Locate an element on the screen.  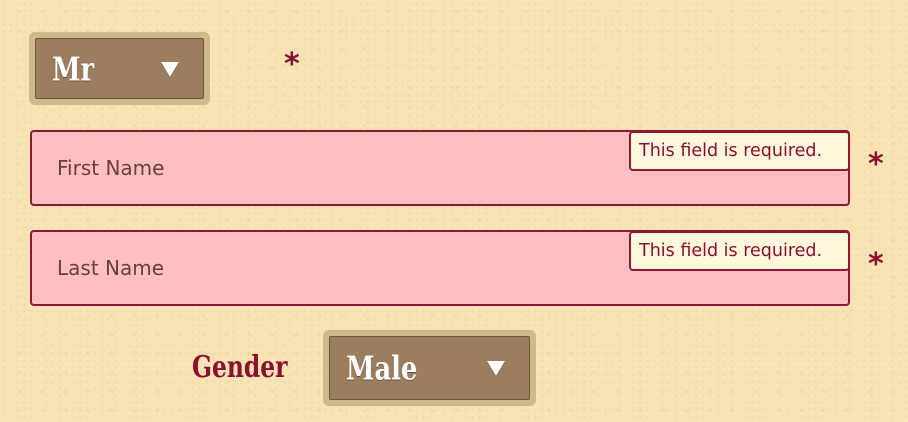
gender-select-box: Male is located at coordinates (429, 368).